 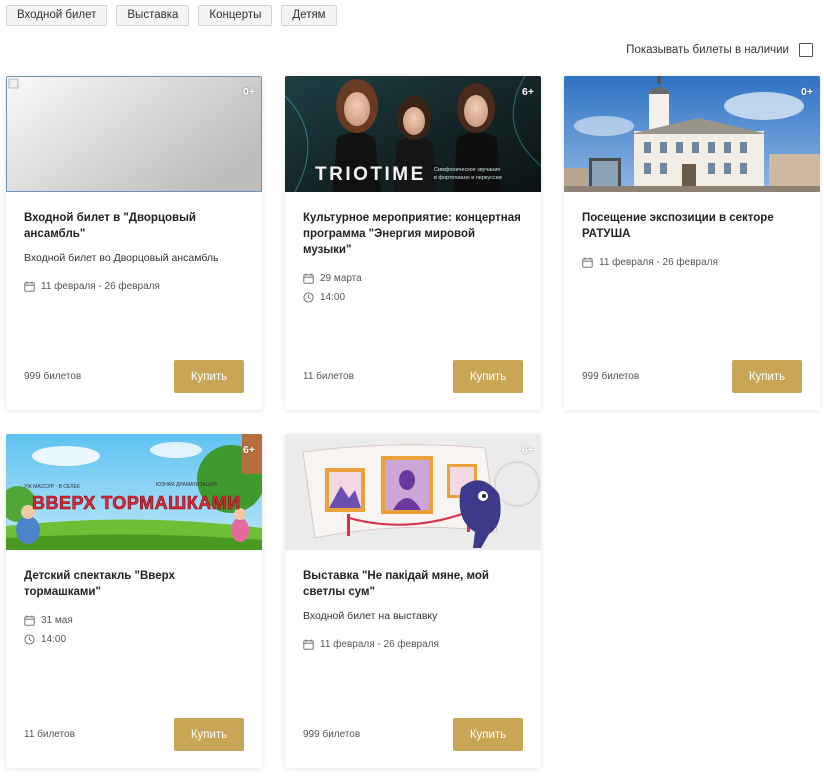 What do you see at coordinates (309, 15) in the screenshot?
I see `filter-kids: Детям` at bounding box center [309, 15].